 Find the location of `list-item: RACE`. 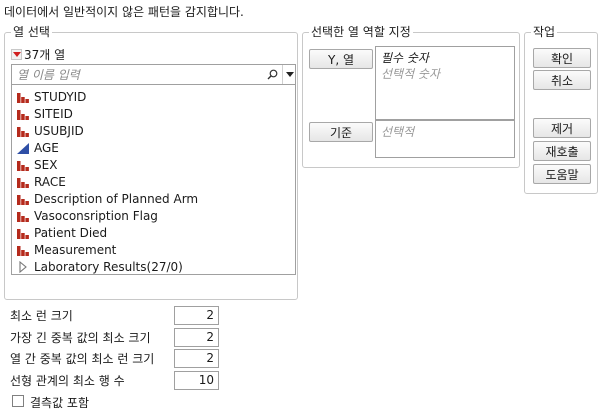

list-item: RACE is located at coordinates (41, 181).